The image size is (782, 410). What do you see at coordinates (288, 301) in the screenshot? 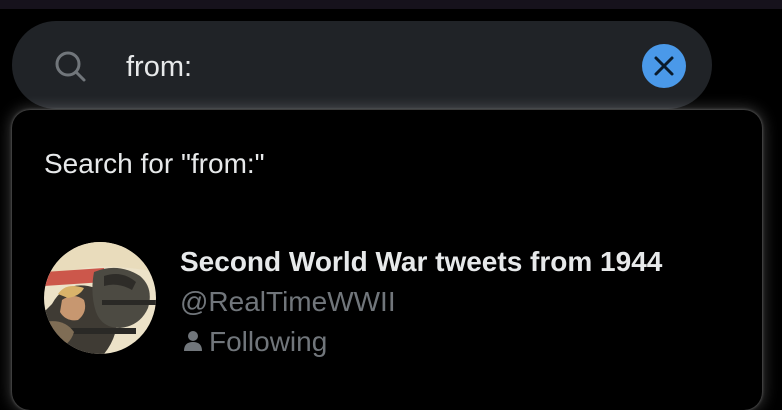
I see `result-handle: @RealTimeWWII` at bounding box center [288, 301].